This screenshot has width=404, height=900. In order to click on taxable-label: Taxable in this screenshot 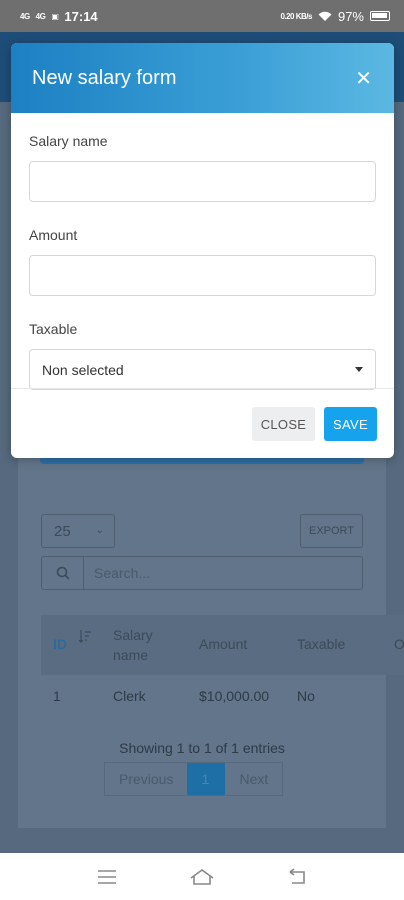, I will do `click(53, 329)`.